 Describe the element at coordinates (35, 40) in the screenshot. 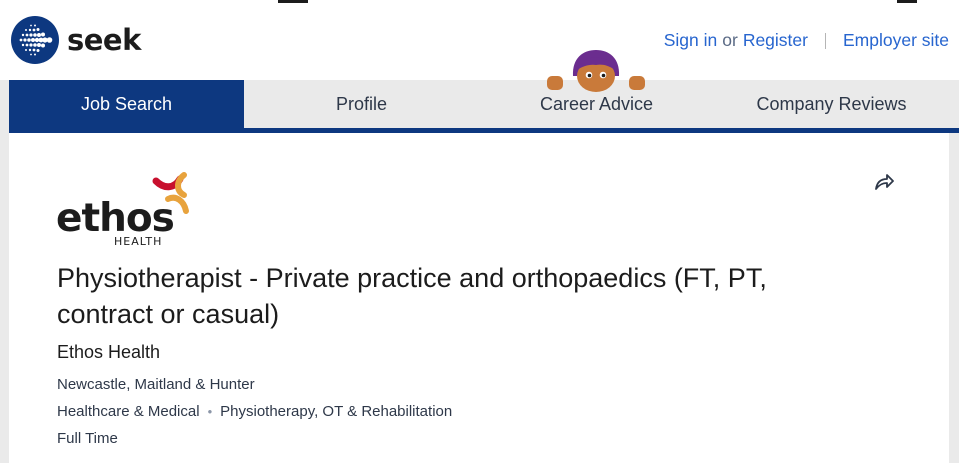

I see `seek-logo-icon` at that location.